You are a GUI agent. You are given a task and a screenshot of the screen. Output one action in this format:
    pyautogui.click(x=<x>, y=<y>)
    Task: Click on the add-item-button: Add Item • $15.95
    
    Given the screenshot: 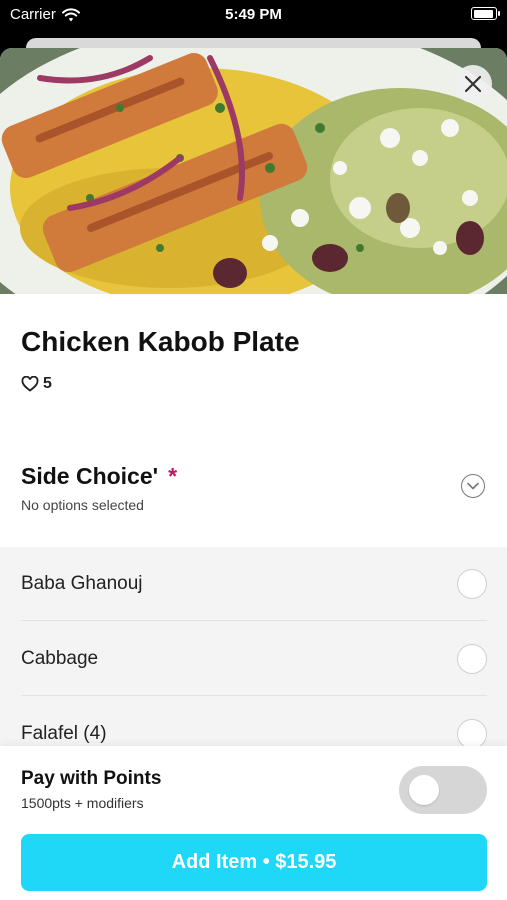 What is the action you would take?
    pyautogui.click(x=254, y=862)
    